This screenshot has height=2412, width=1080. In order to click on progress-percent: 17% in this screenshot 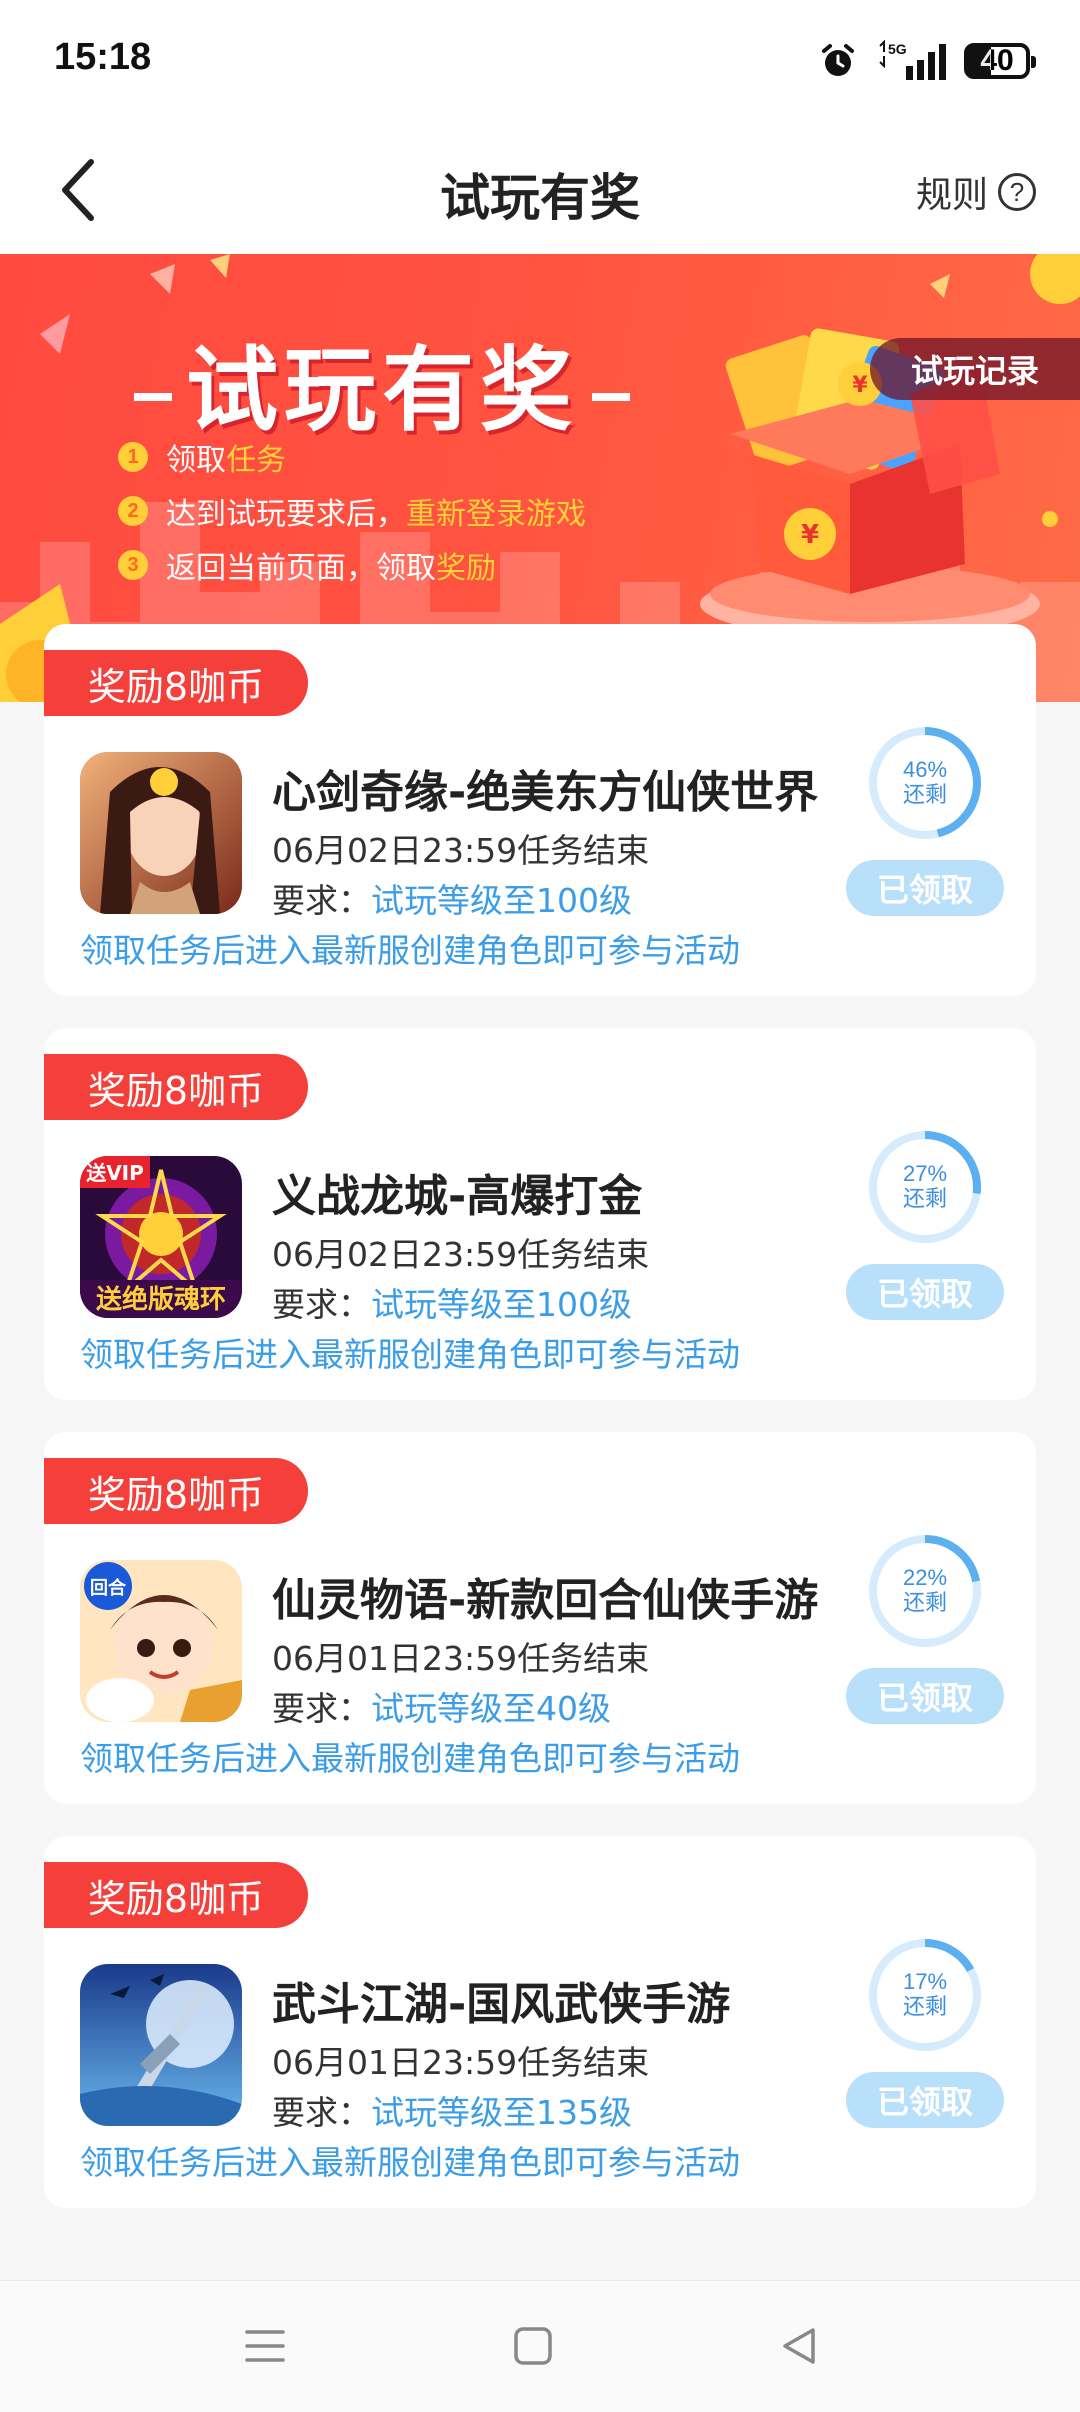, I will do `click(925, 1981)`.